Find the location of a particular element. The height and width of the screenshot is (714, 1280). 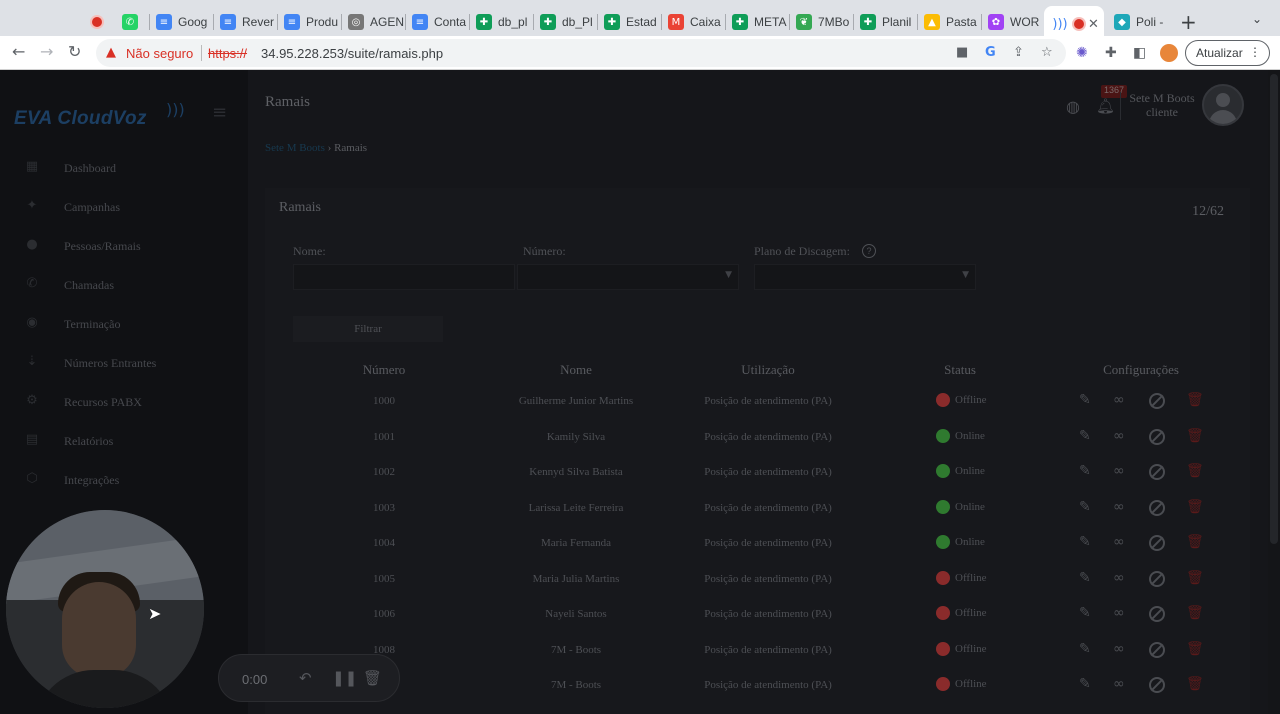

sidebar-item: ● Pessoas/Ramais is located at coordinates (81, 246).